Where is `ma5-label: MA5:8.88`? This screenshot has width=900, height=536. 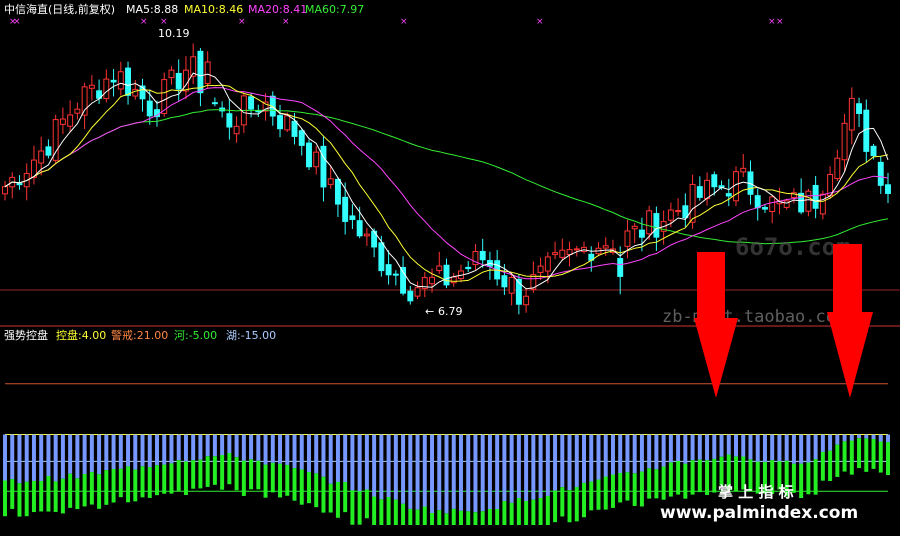
ma5-label: MA5:8.88 is located at coordinates (152, 9).